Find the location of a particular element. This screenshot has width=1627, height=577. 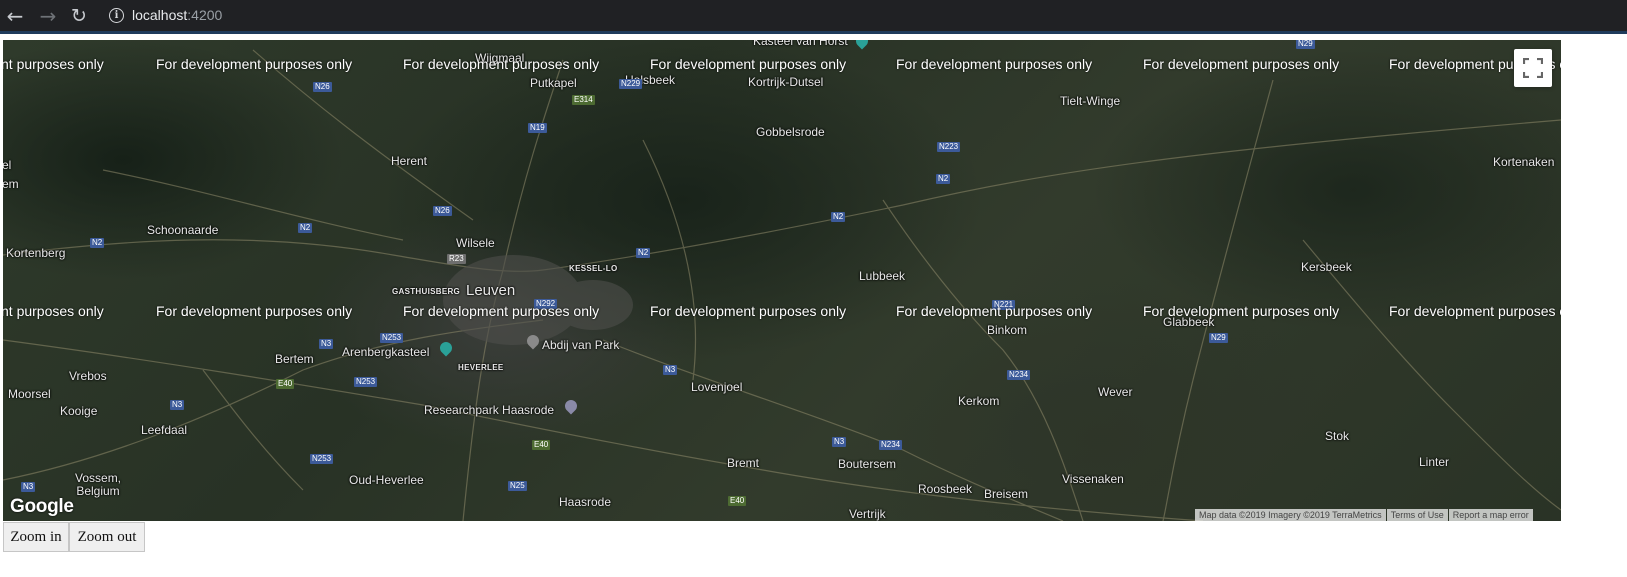

place-label: Breisem is located at coordinates (1006, 494).